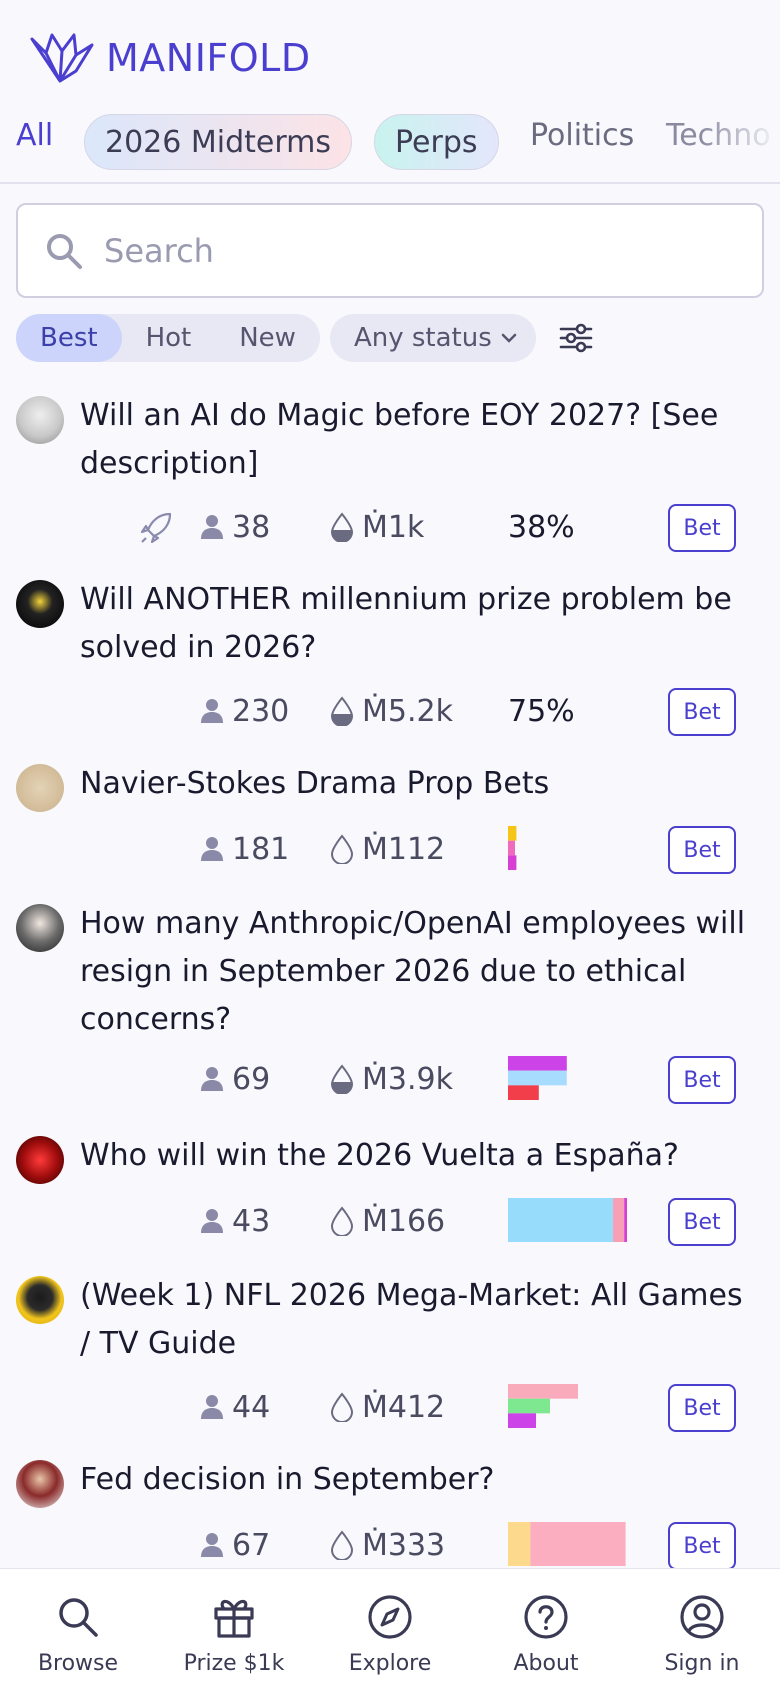 This screenshot has height=1688, width=780. What do you see at coordinates (740, 145) in the screenshot?
I see `tabs-fade` at bounding box center [740, 145].